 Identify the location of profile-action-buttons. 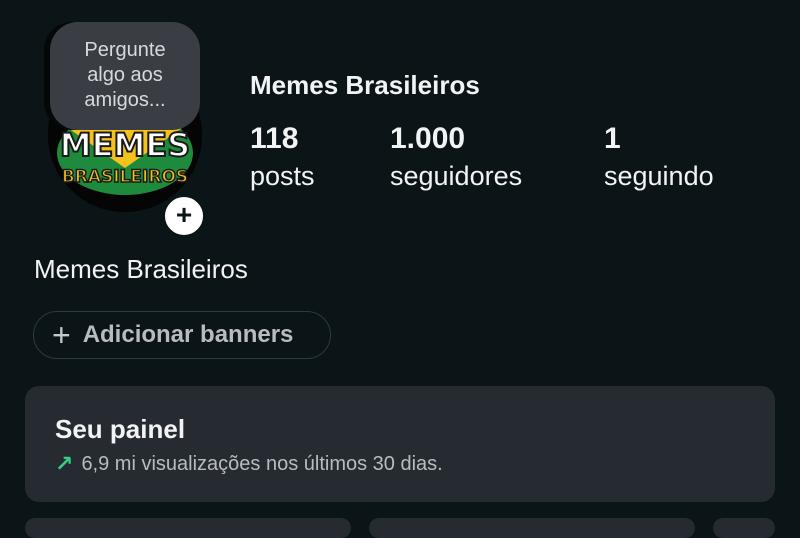
(400, 528).